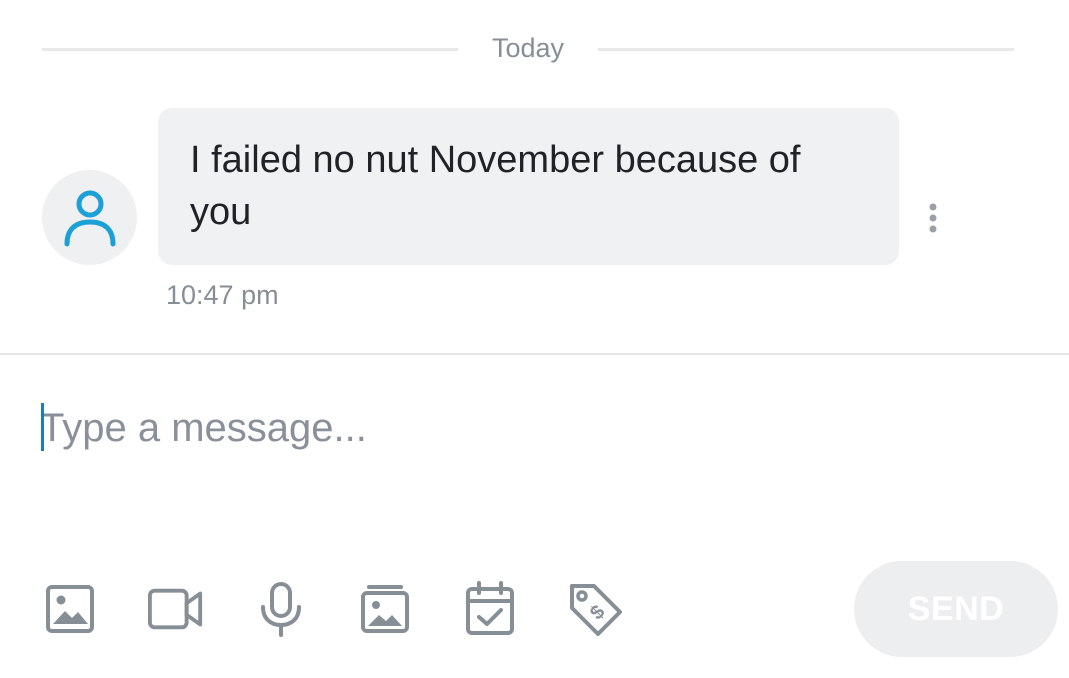 This screenshot has width=1069, height=678. I want to click on divider-line-left, so click(250, 49).